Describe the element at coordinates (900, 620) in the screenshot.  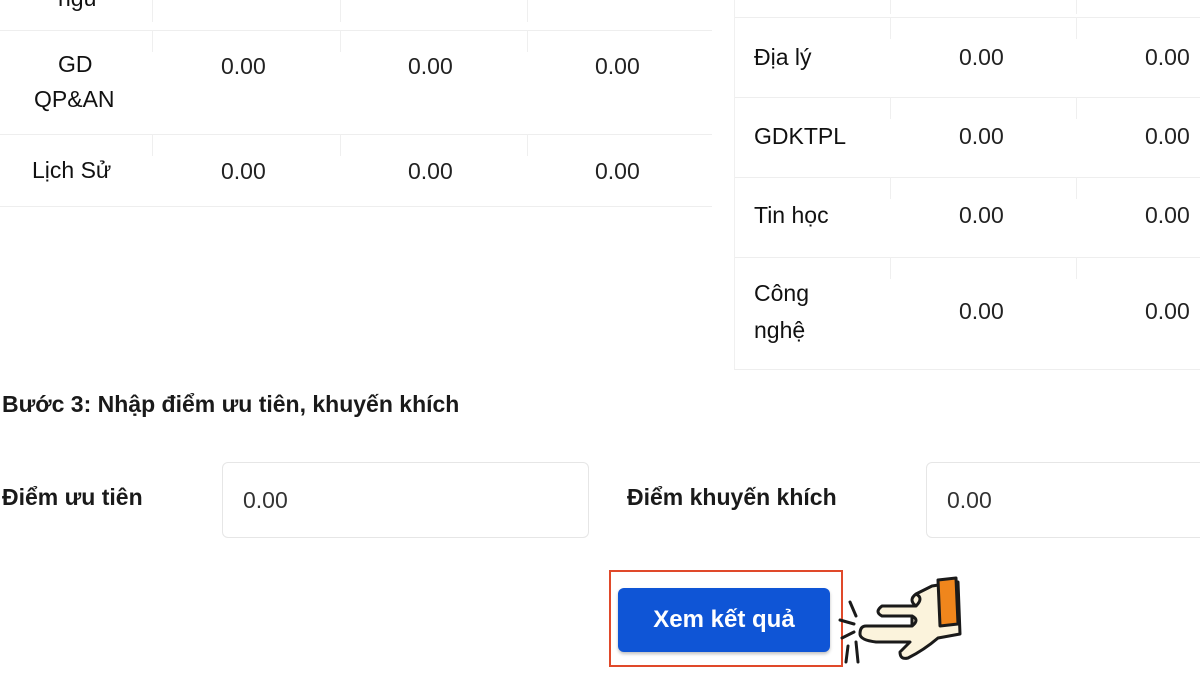
I see `pointing-hand-icon` at that location.